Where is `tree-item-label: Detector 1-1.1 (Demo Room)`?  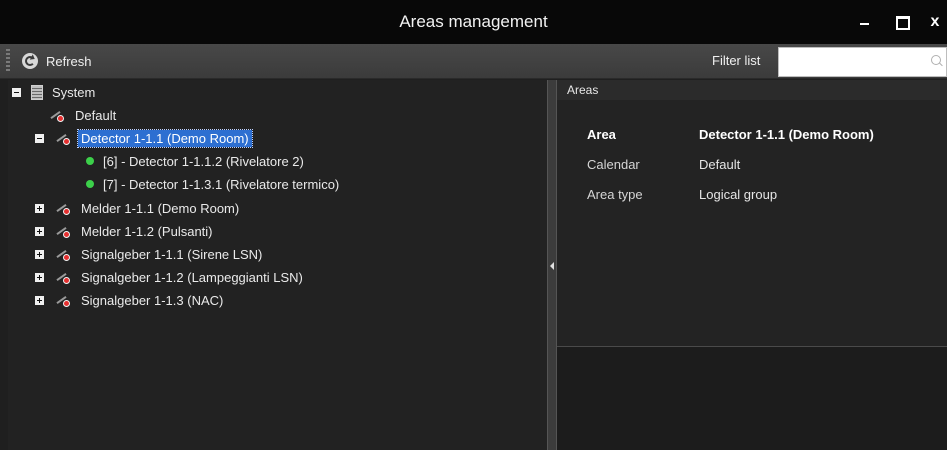 tree-item-label: Detector 1-1.1 (Demo Room) is located at coordinates (165, 138).